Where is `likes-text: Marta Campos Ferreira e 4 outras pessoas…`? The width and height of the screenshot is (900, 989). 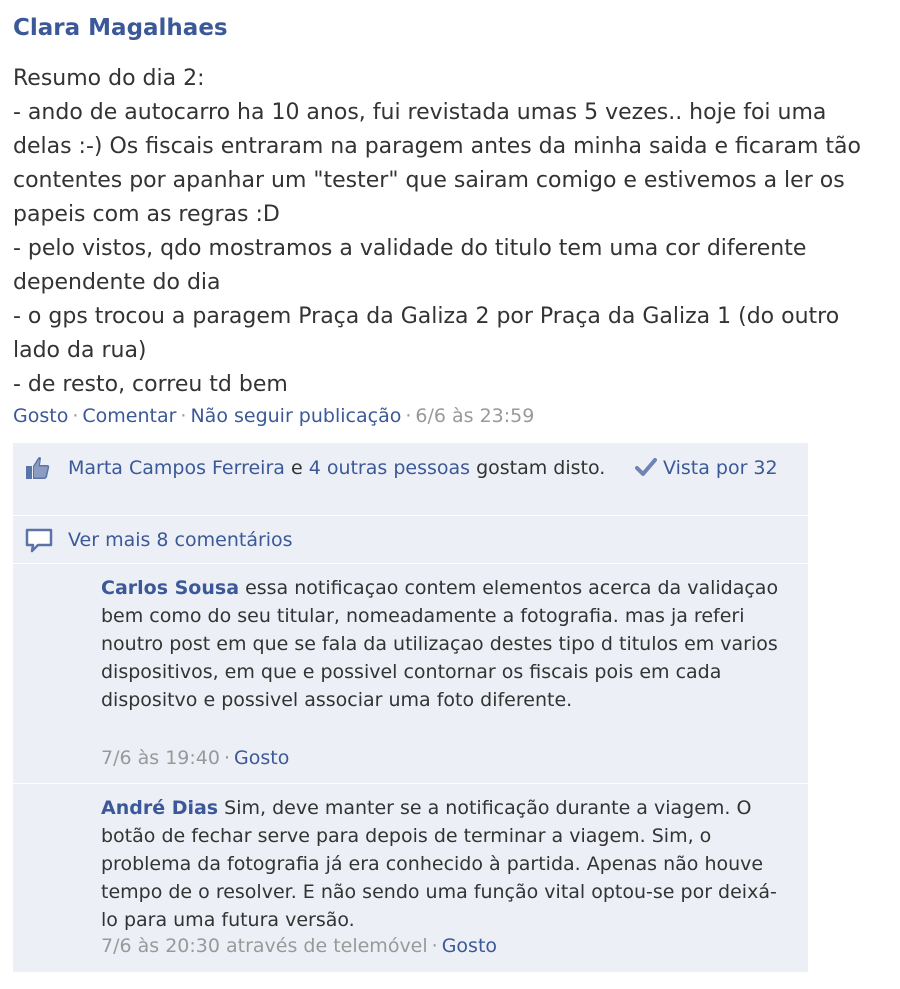 likes-text: Marta Campos Ferreira e 4 outras pessoas… is located at coordinates (338, 468).